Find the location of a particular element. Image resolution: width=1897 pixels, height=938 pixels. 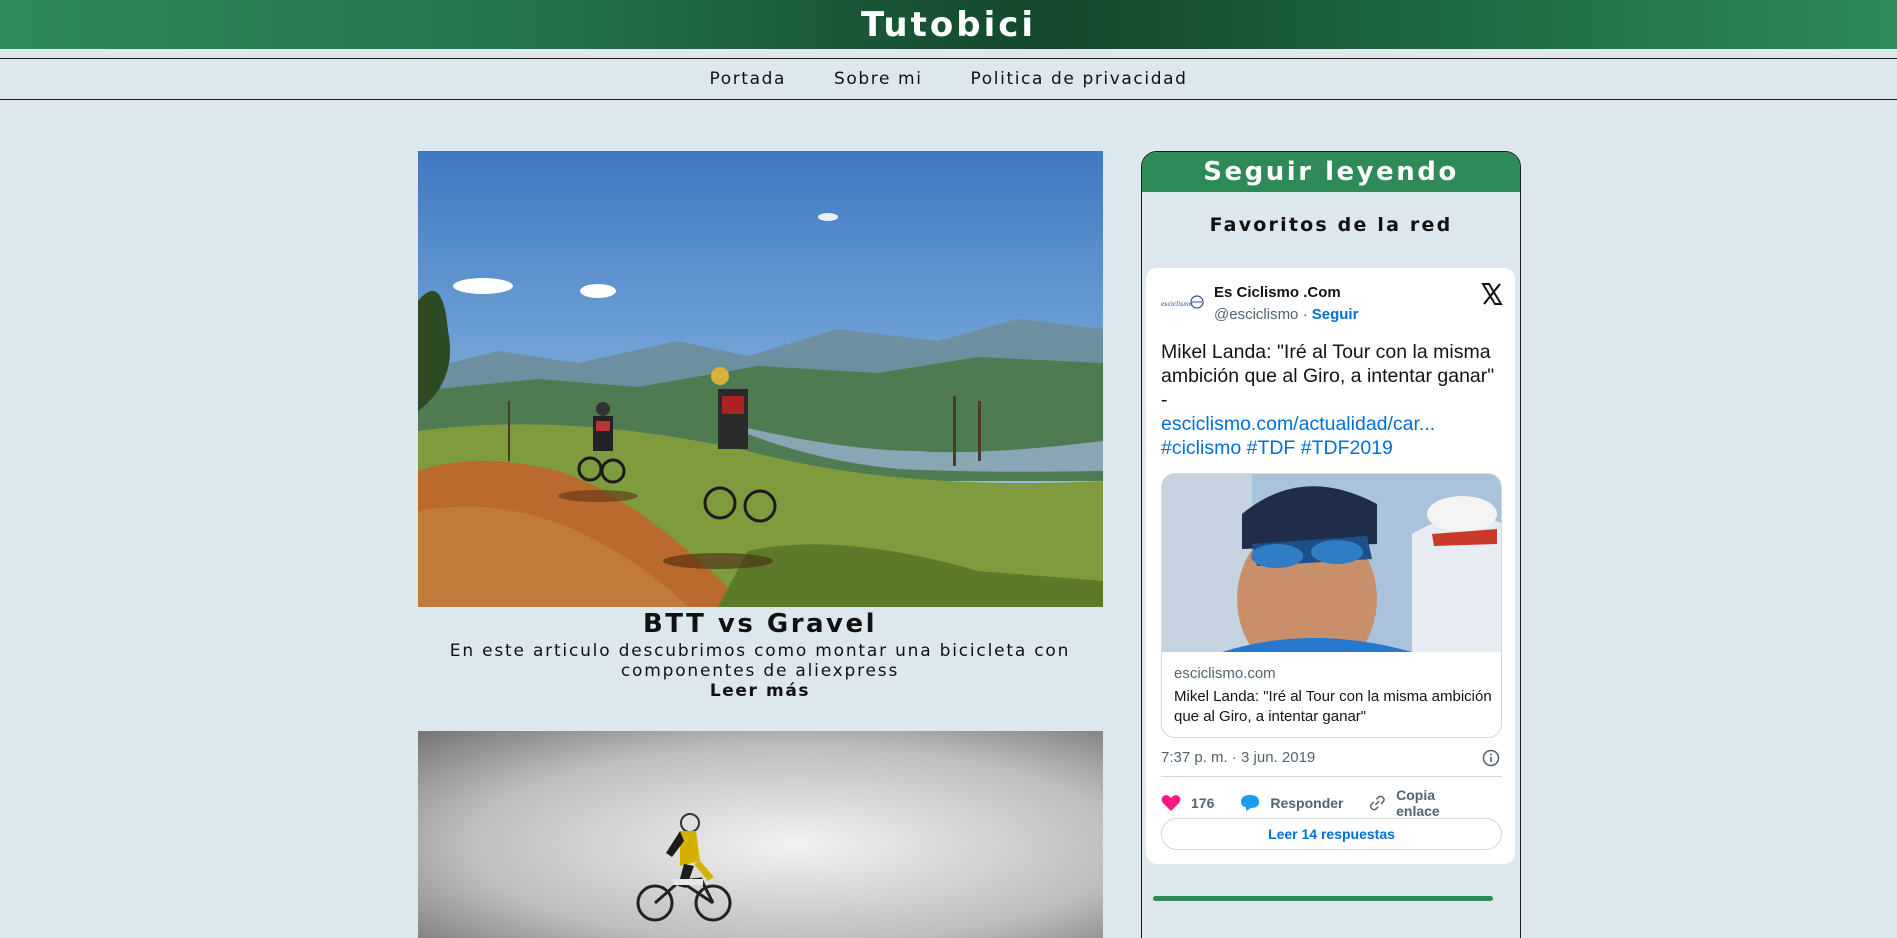

sidebar-subheading: Favoritos de la red is located at coordinates (1331, 225).